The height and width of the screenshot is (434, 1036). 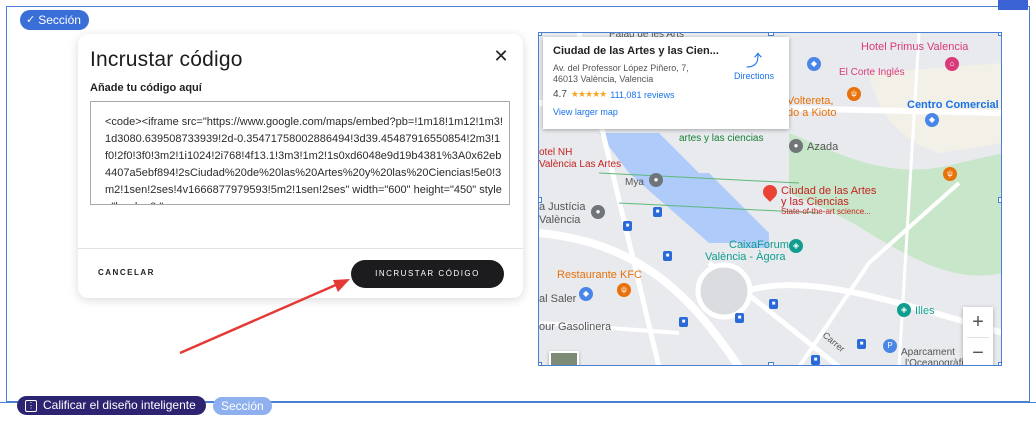 I want to click on zoom-controls: + −, so click(x=978, y=336).